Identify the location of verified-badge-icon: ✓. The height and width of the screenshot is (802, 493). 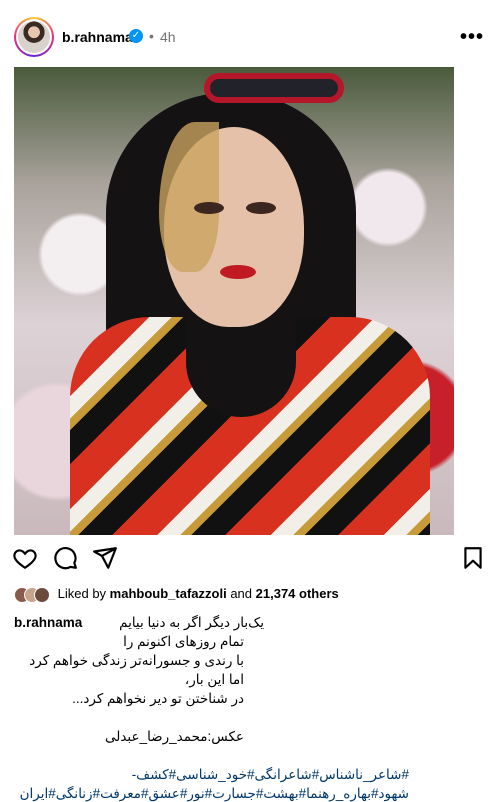
(136, 36).